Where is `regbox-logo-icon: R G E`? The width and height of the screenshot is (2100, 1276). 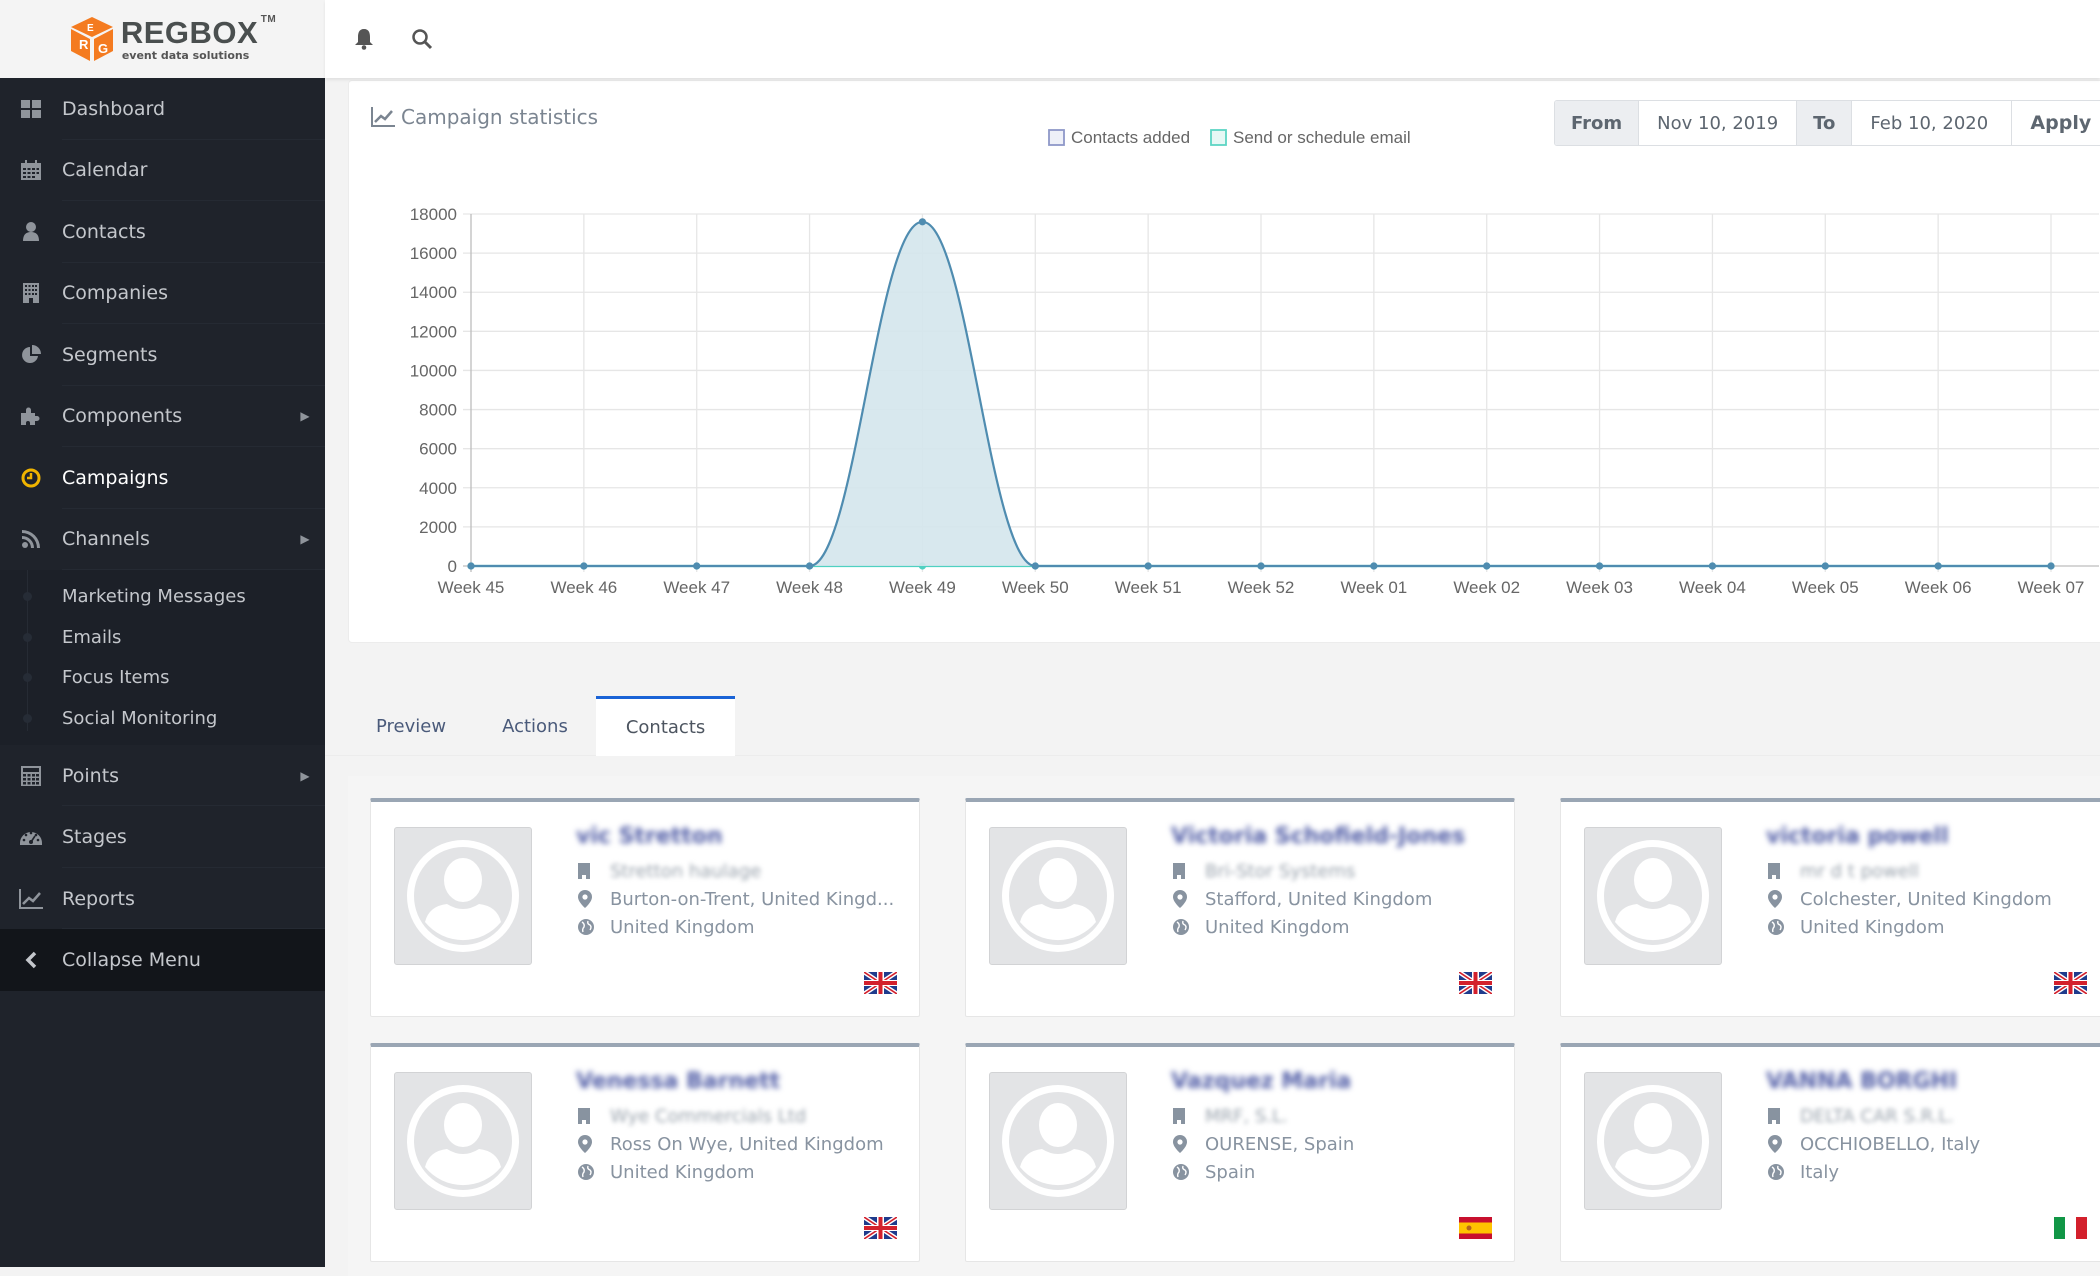
regbox-logo-icon: R G E is located at coordinates (91, 39).